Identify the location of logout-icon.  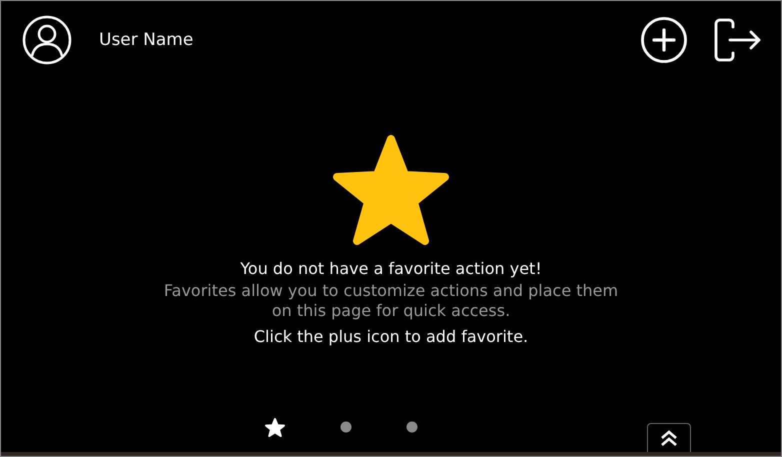
(738, 40).